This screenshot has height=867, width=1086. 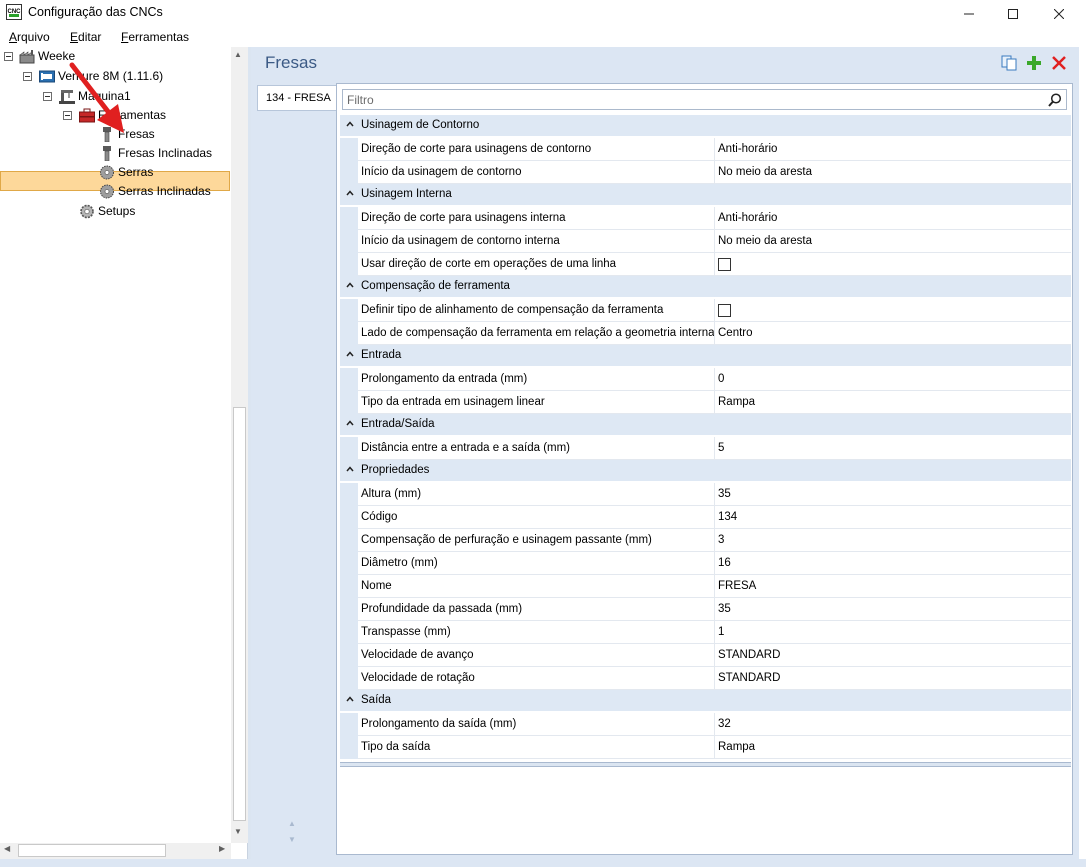 What do you see at coordinates (705, 609) in the screenshot?
I see `property-row: Profundidade da passada (mm) 35` at bounding box center [705, 609].